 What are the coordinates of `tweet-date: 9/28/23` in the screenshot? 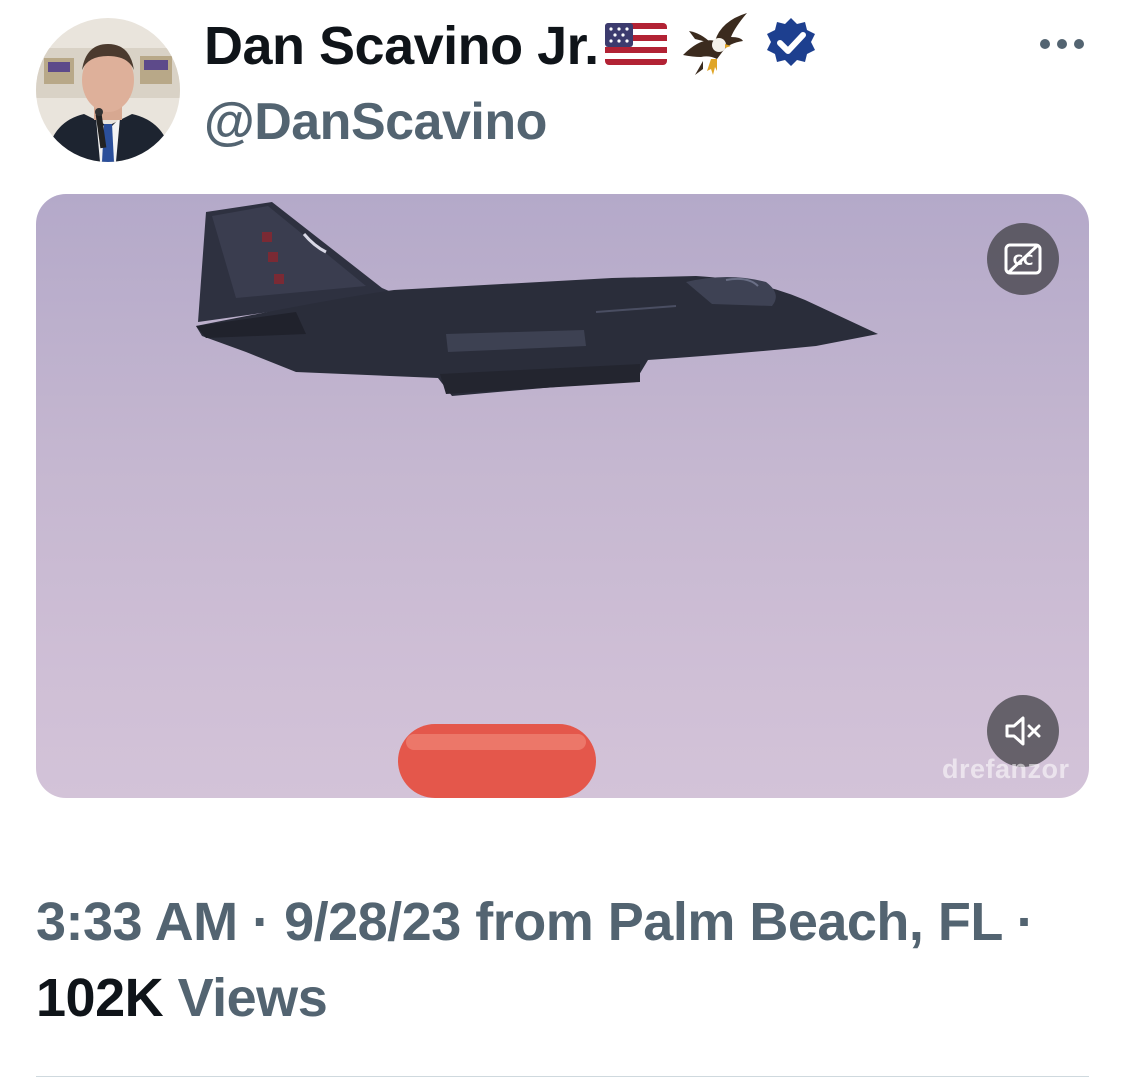 It's located at (372, 922).